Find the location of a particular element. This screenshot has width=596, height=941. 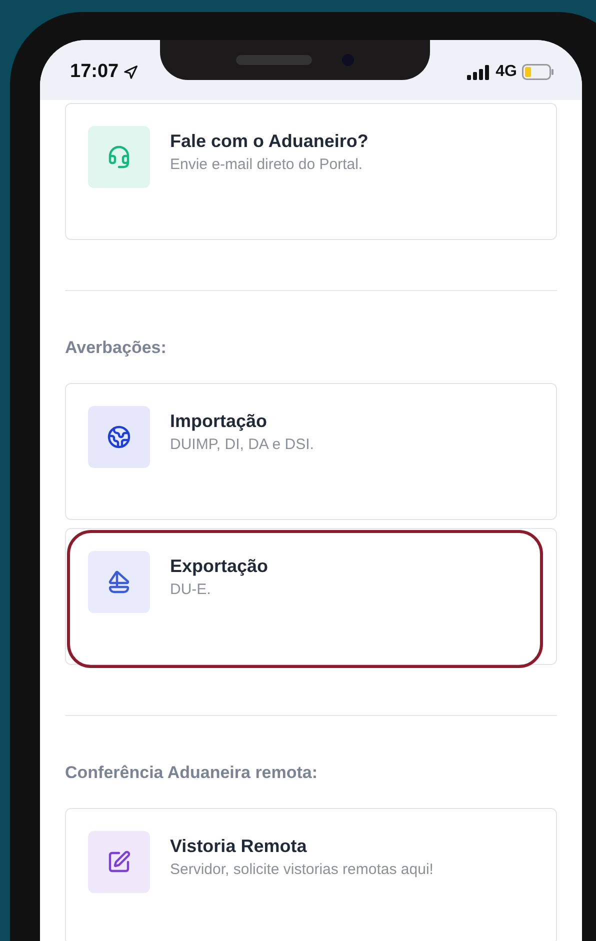

section-title: Averbações: is located at coordinates (116, 348).